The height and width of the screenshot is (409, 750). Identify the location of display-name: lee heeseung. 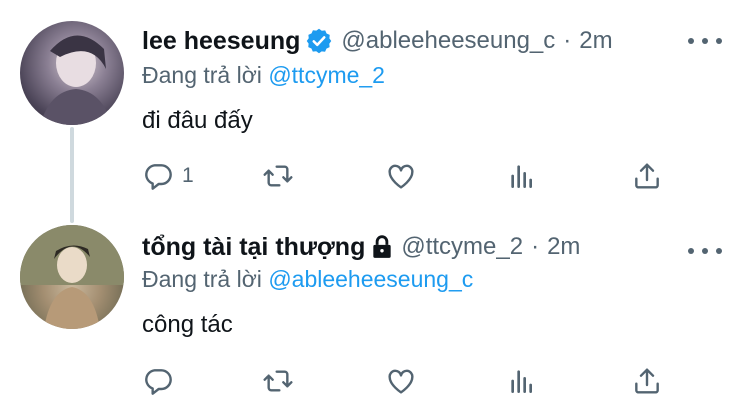
(221, 41).